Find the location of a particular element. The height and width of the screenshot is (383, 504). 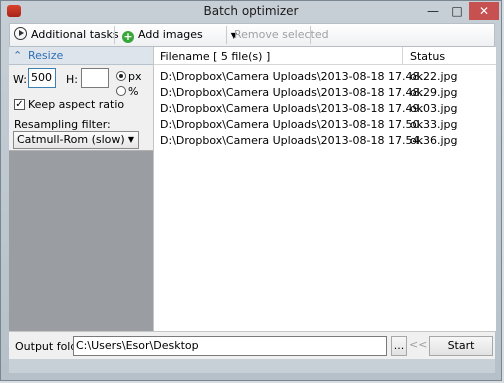

chevron-down-icon: ▼ is located at coordinates (130, 139).